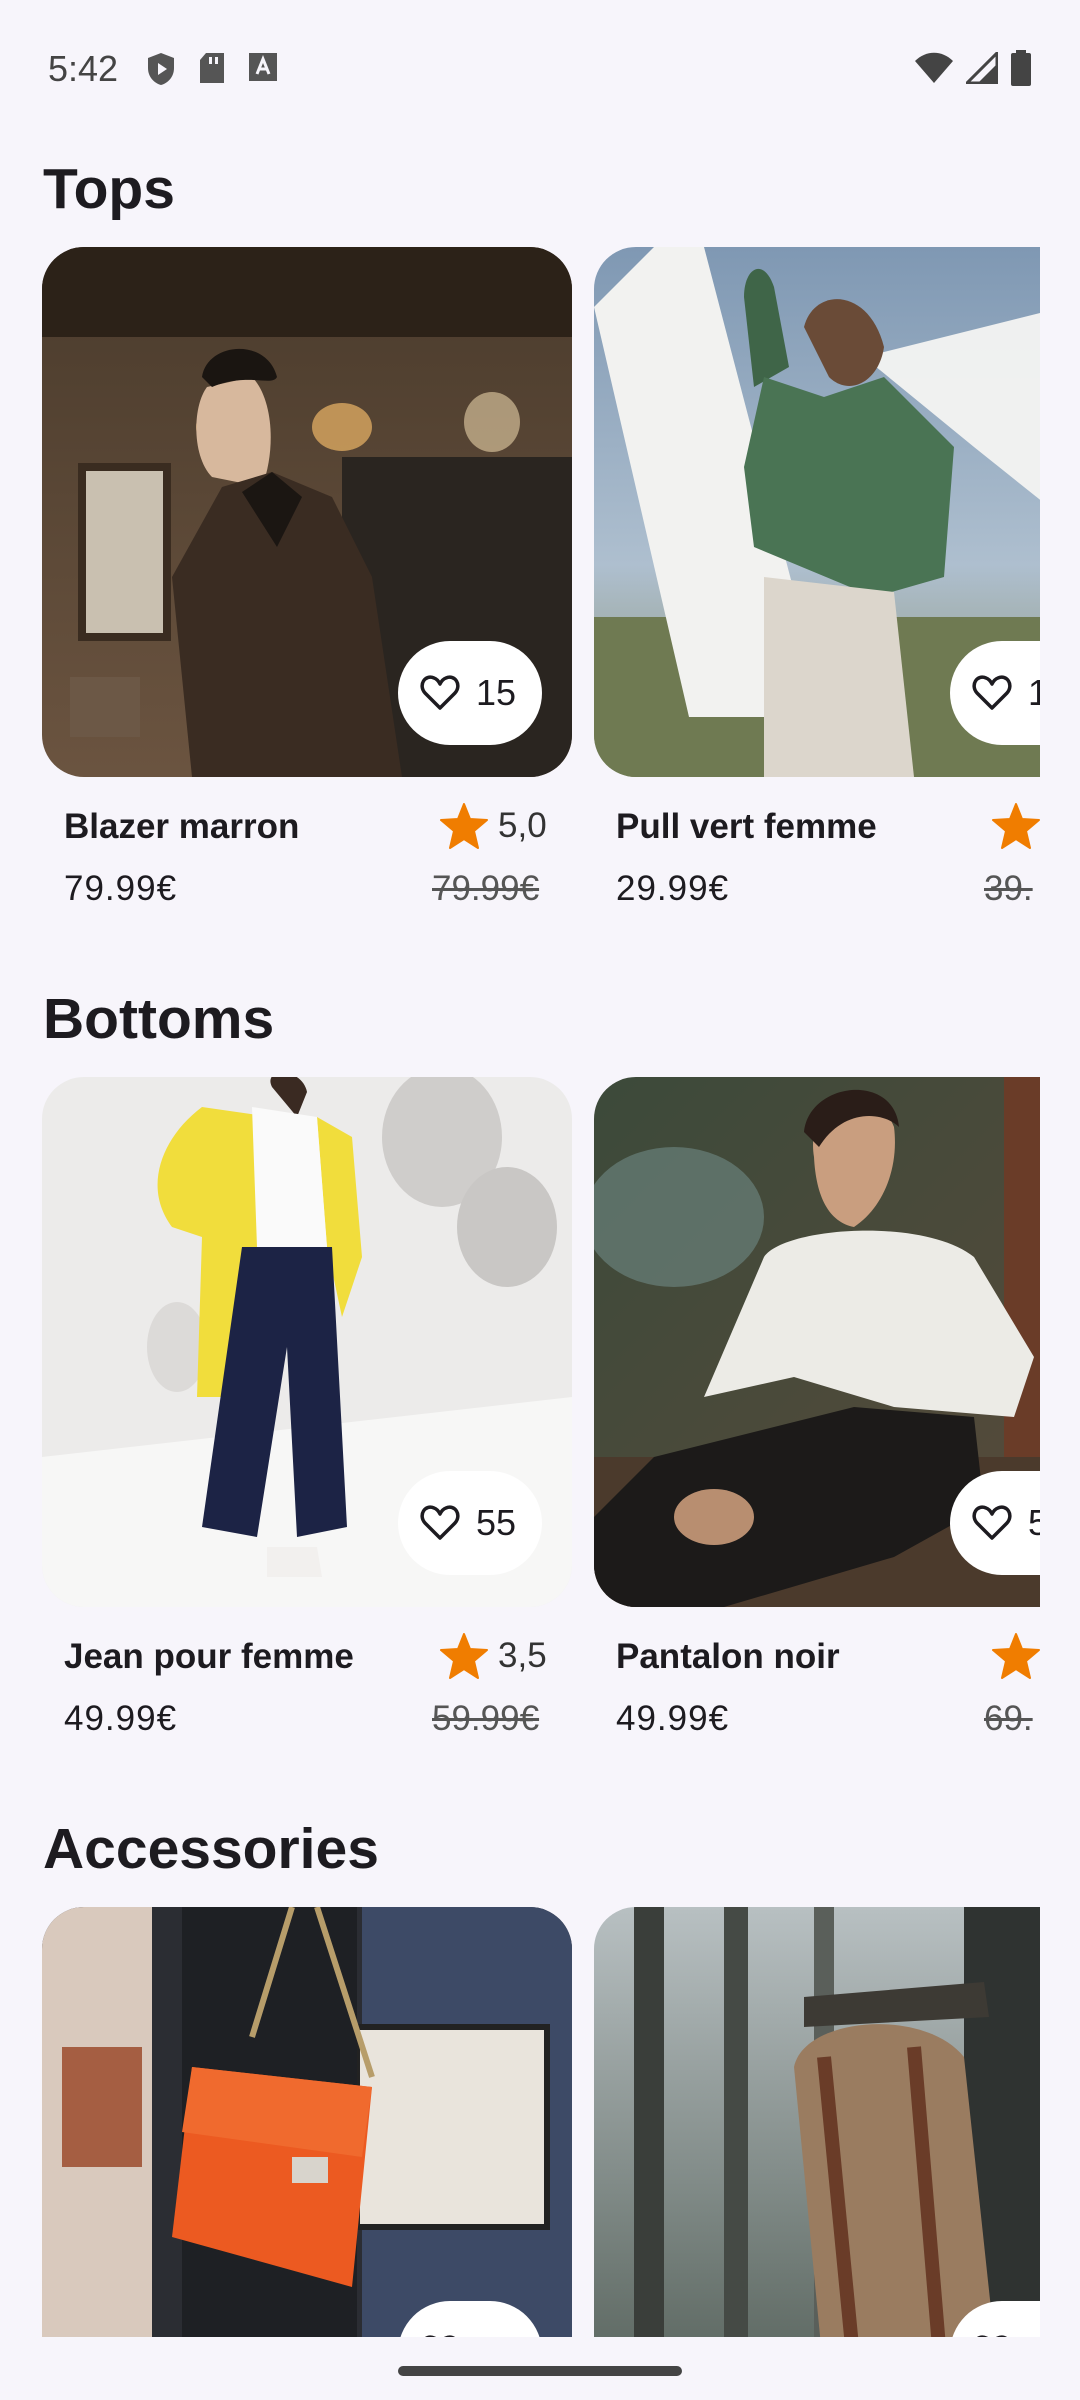  I want to click on like-button: 55, so click(470, 1523).